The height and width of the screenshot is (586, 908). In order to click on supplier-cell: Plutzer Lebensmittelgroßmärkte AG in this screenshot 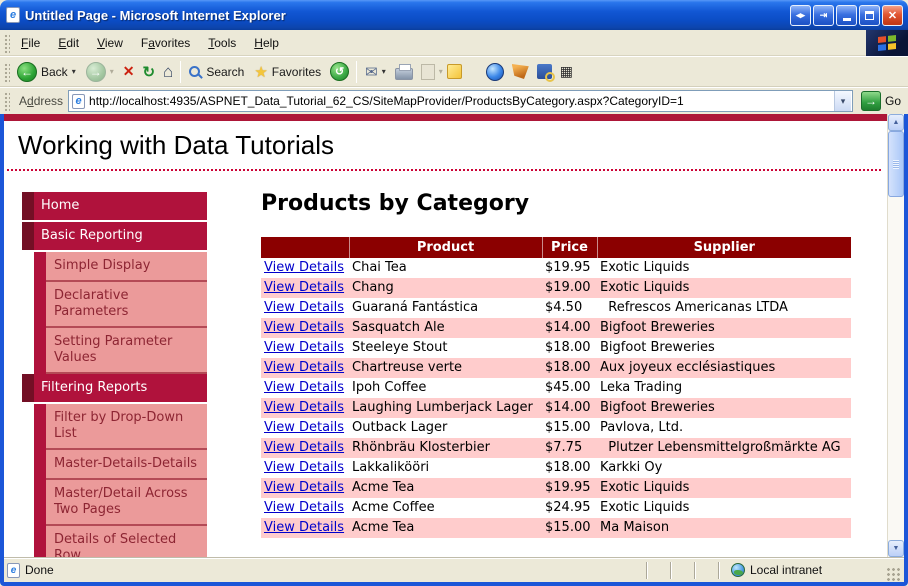, I will do `click(724, 448)`.